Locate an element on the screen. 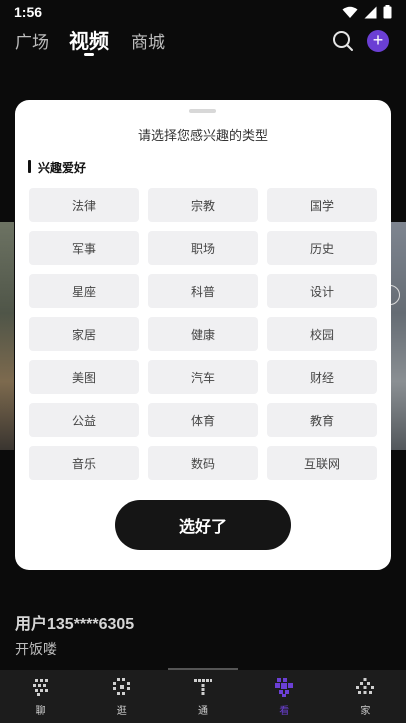 The height and width of the screenshot is (723, 406). interest-chip: 星座 is located at coordinates (84, 291).